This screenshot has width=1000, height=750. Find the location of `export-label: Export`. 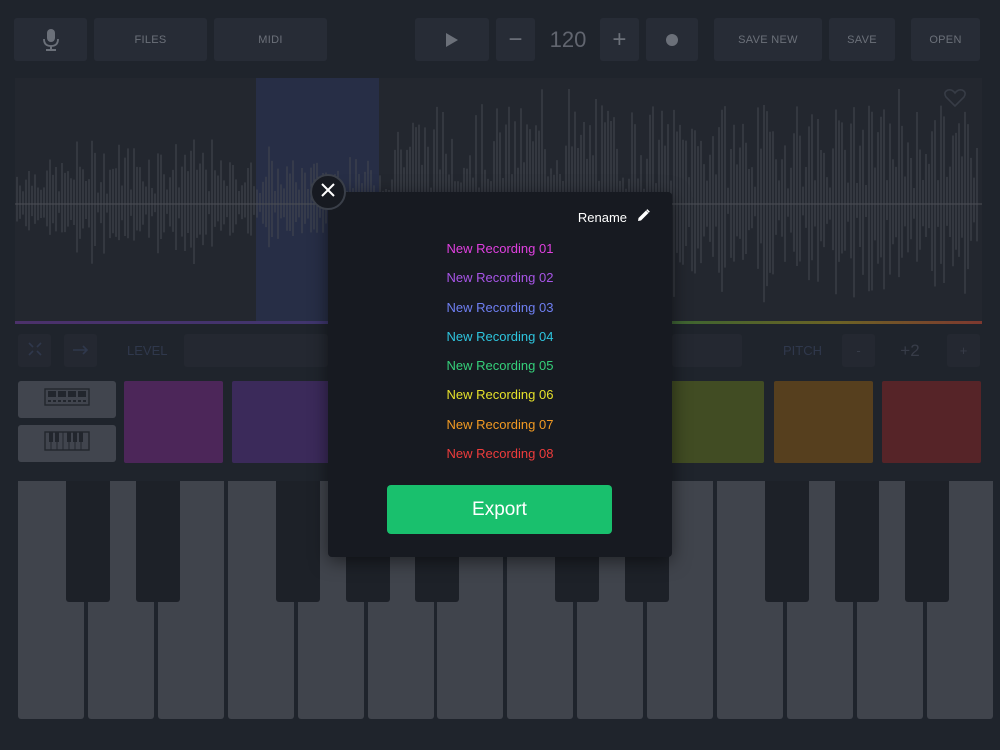

export-label: Export is located at coordinates (499, 509).